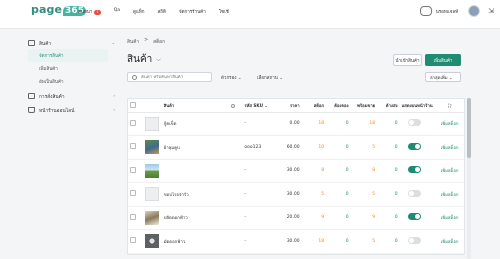 Image resolution: width=500 pixels, height=259 pixels. What do you see at coordinates (113, 42) in the screenshot?
I see `chevron-down-icon: ⌄` at bounding box center [113, 42].